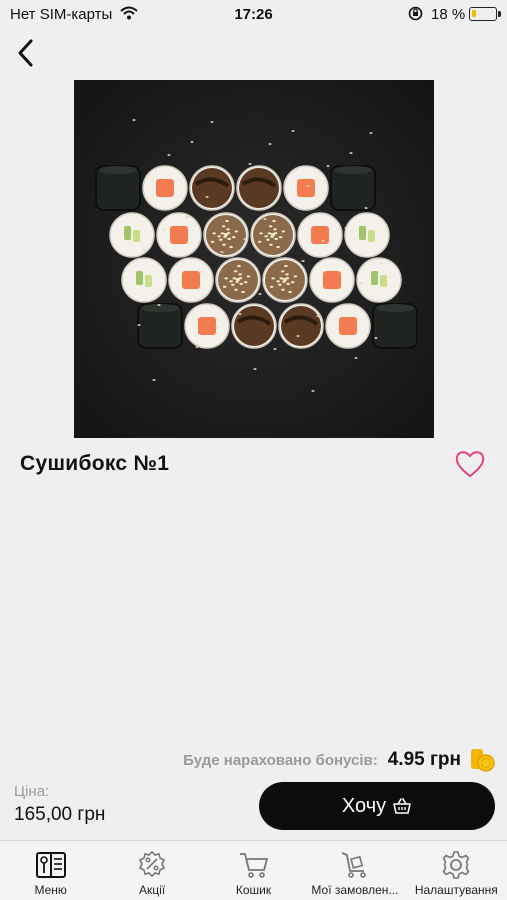 Image resolution: width=507 pixels, height=900 pixels. What do you see at coordinates (280, 760) in the screenshot?
I see `bonus-label: Буде нараховано бонусів:` at bounding box center [280, 760].